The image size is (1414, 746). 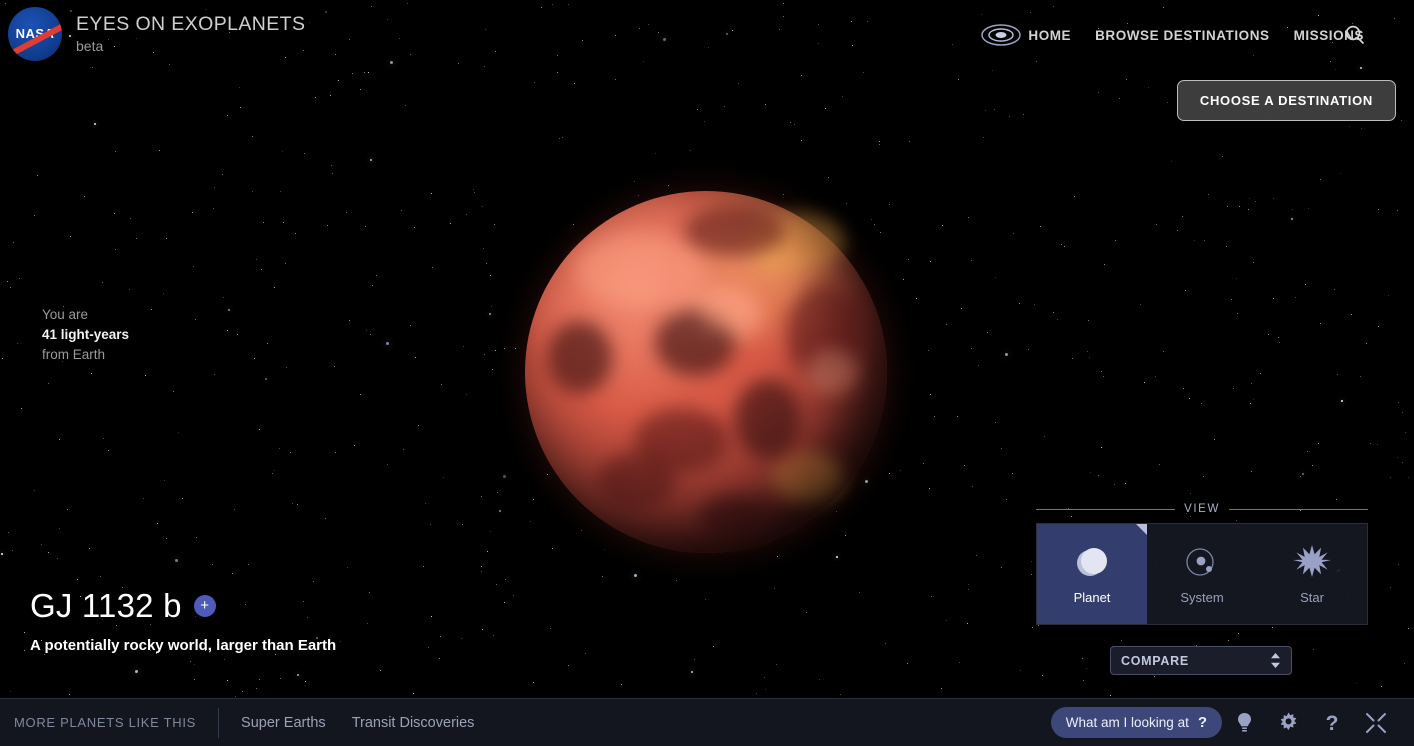 I want to click on planet-icon, so click(x=1092, y=562).